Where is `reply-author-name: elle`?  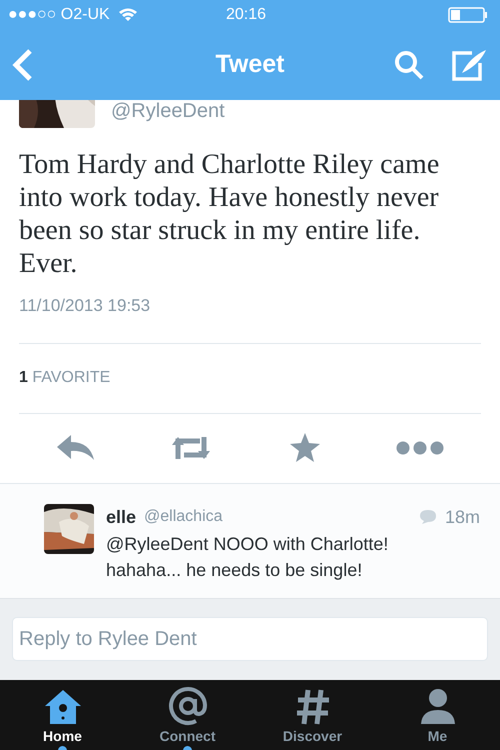
reply-author-name: elle is located at coordinates (121, 517).